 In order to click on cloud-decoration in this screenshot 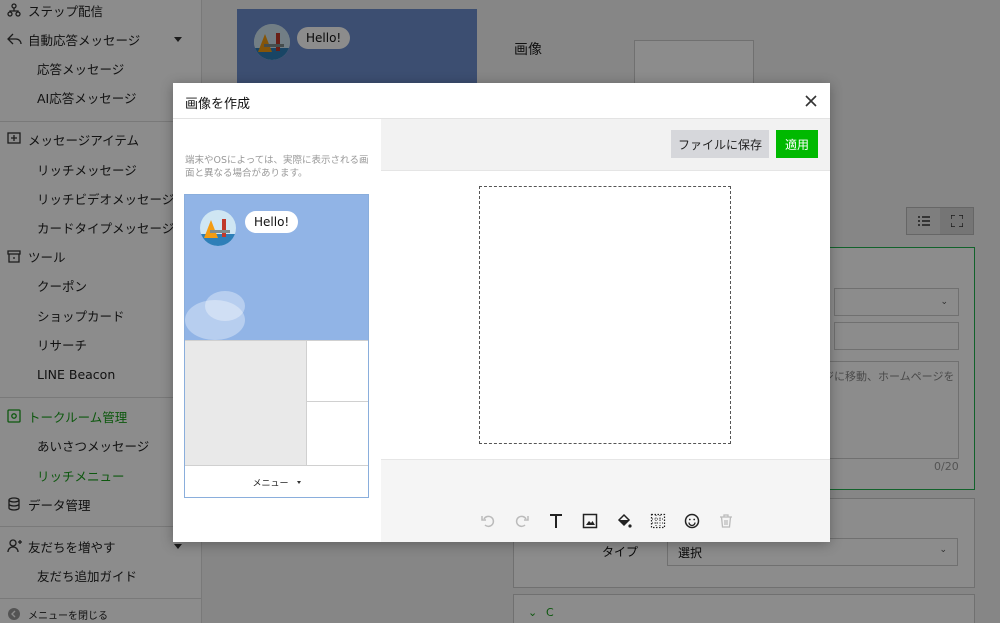, I will do `click(225, 306)`.